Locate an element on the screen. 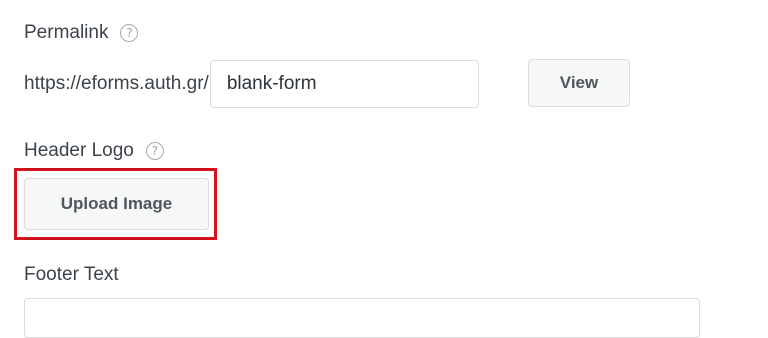 The width and height of the screenshot is (768, 338). view-button: View is located at coordinates (579, 83).